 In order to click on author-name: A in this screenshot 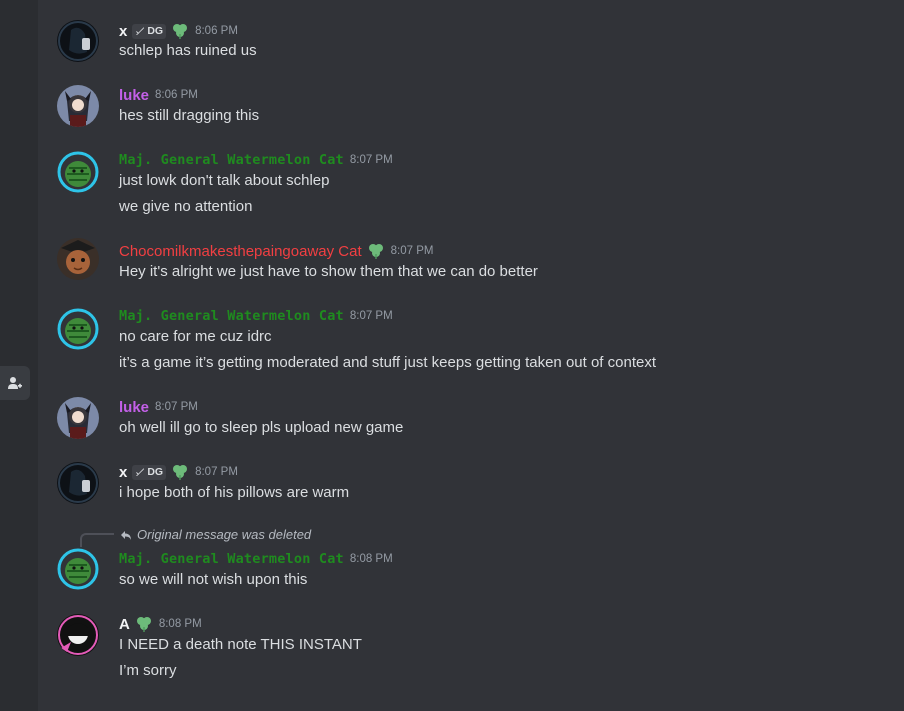, I will do `click(124, 624)`.